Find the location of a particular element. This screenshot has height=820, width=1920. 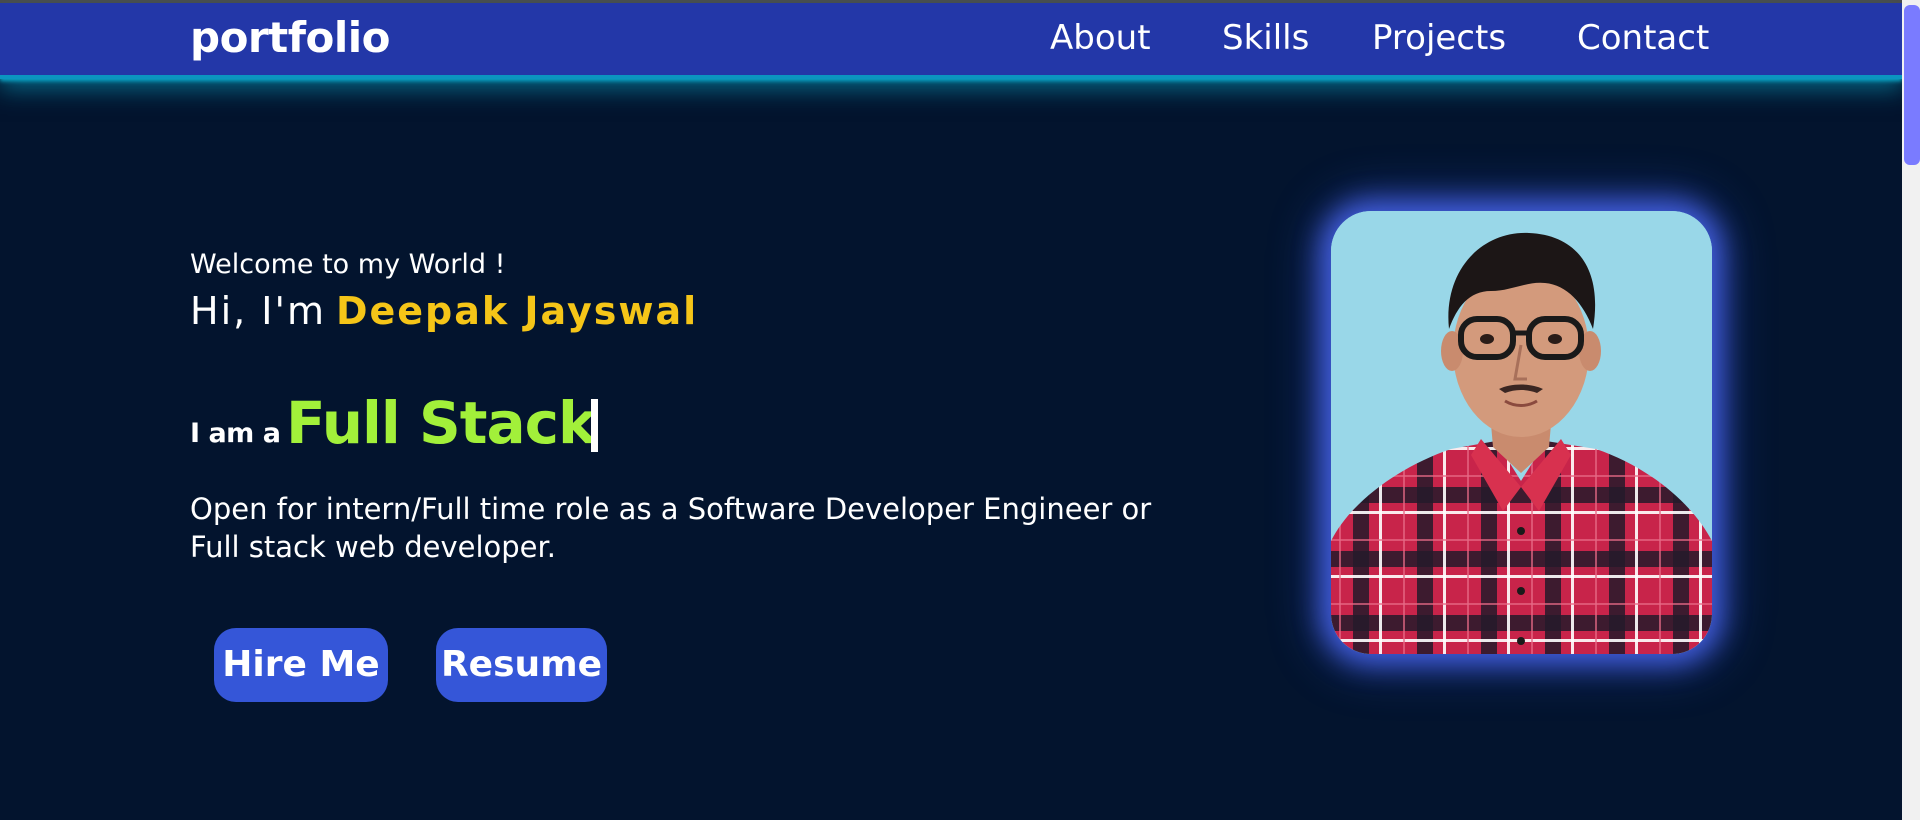

site-logo: portfolio is located at coordinates (290, 38).